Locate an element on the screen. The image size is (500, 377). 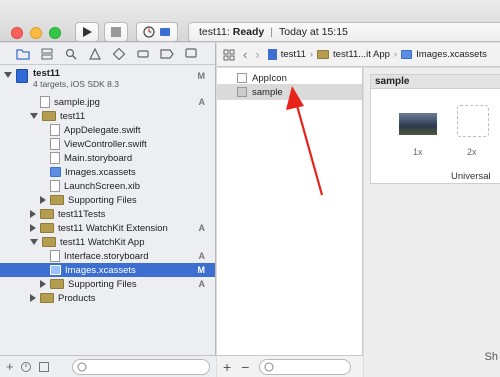
item-label: sample.jpg is located at coordinates (77, 102).